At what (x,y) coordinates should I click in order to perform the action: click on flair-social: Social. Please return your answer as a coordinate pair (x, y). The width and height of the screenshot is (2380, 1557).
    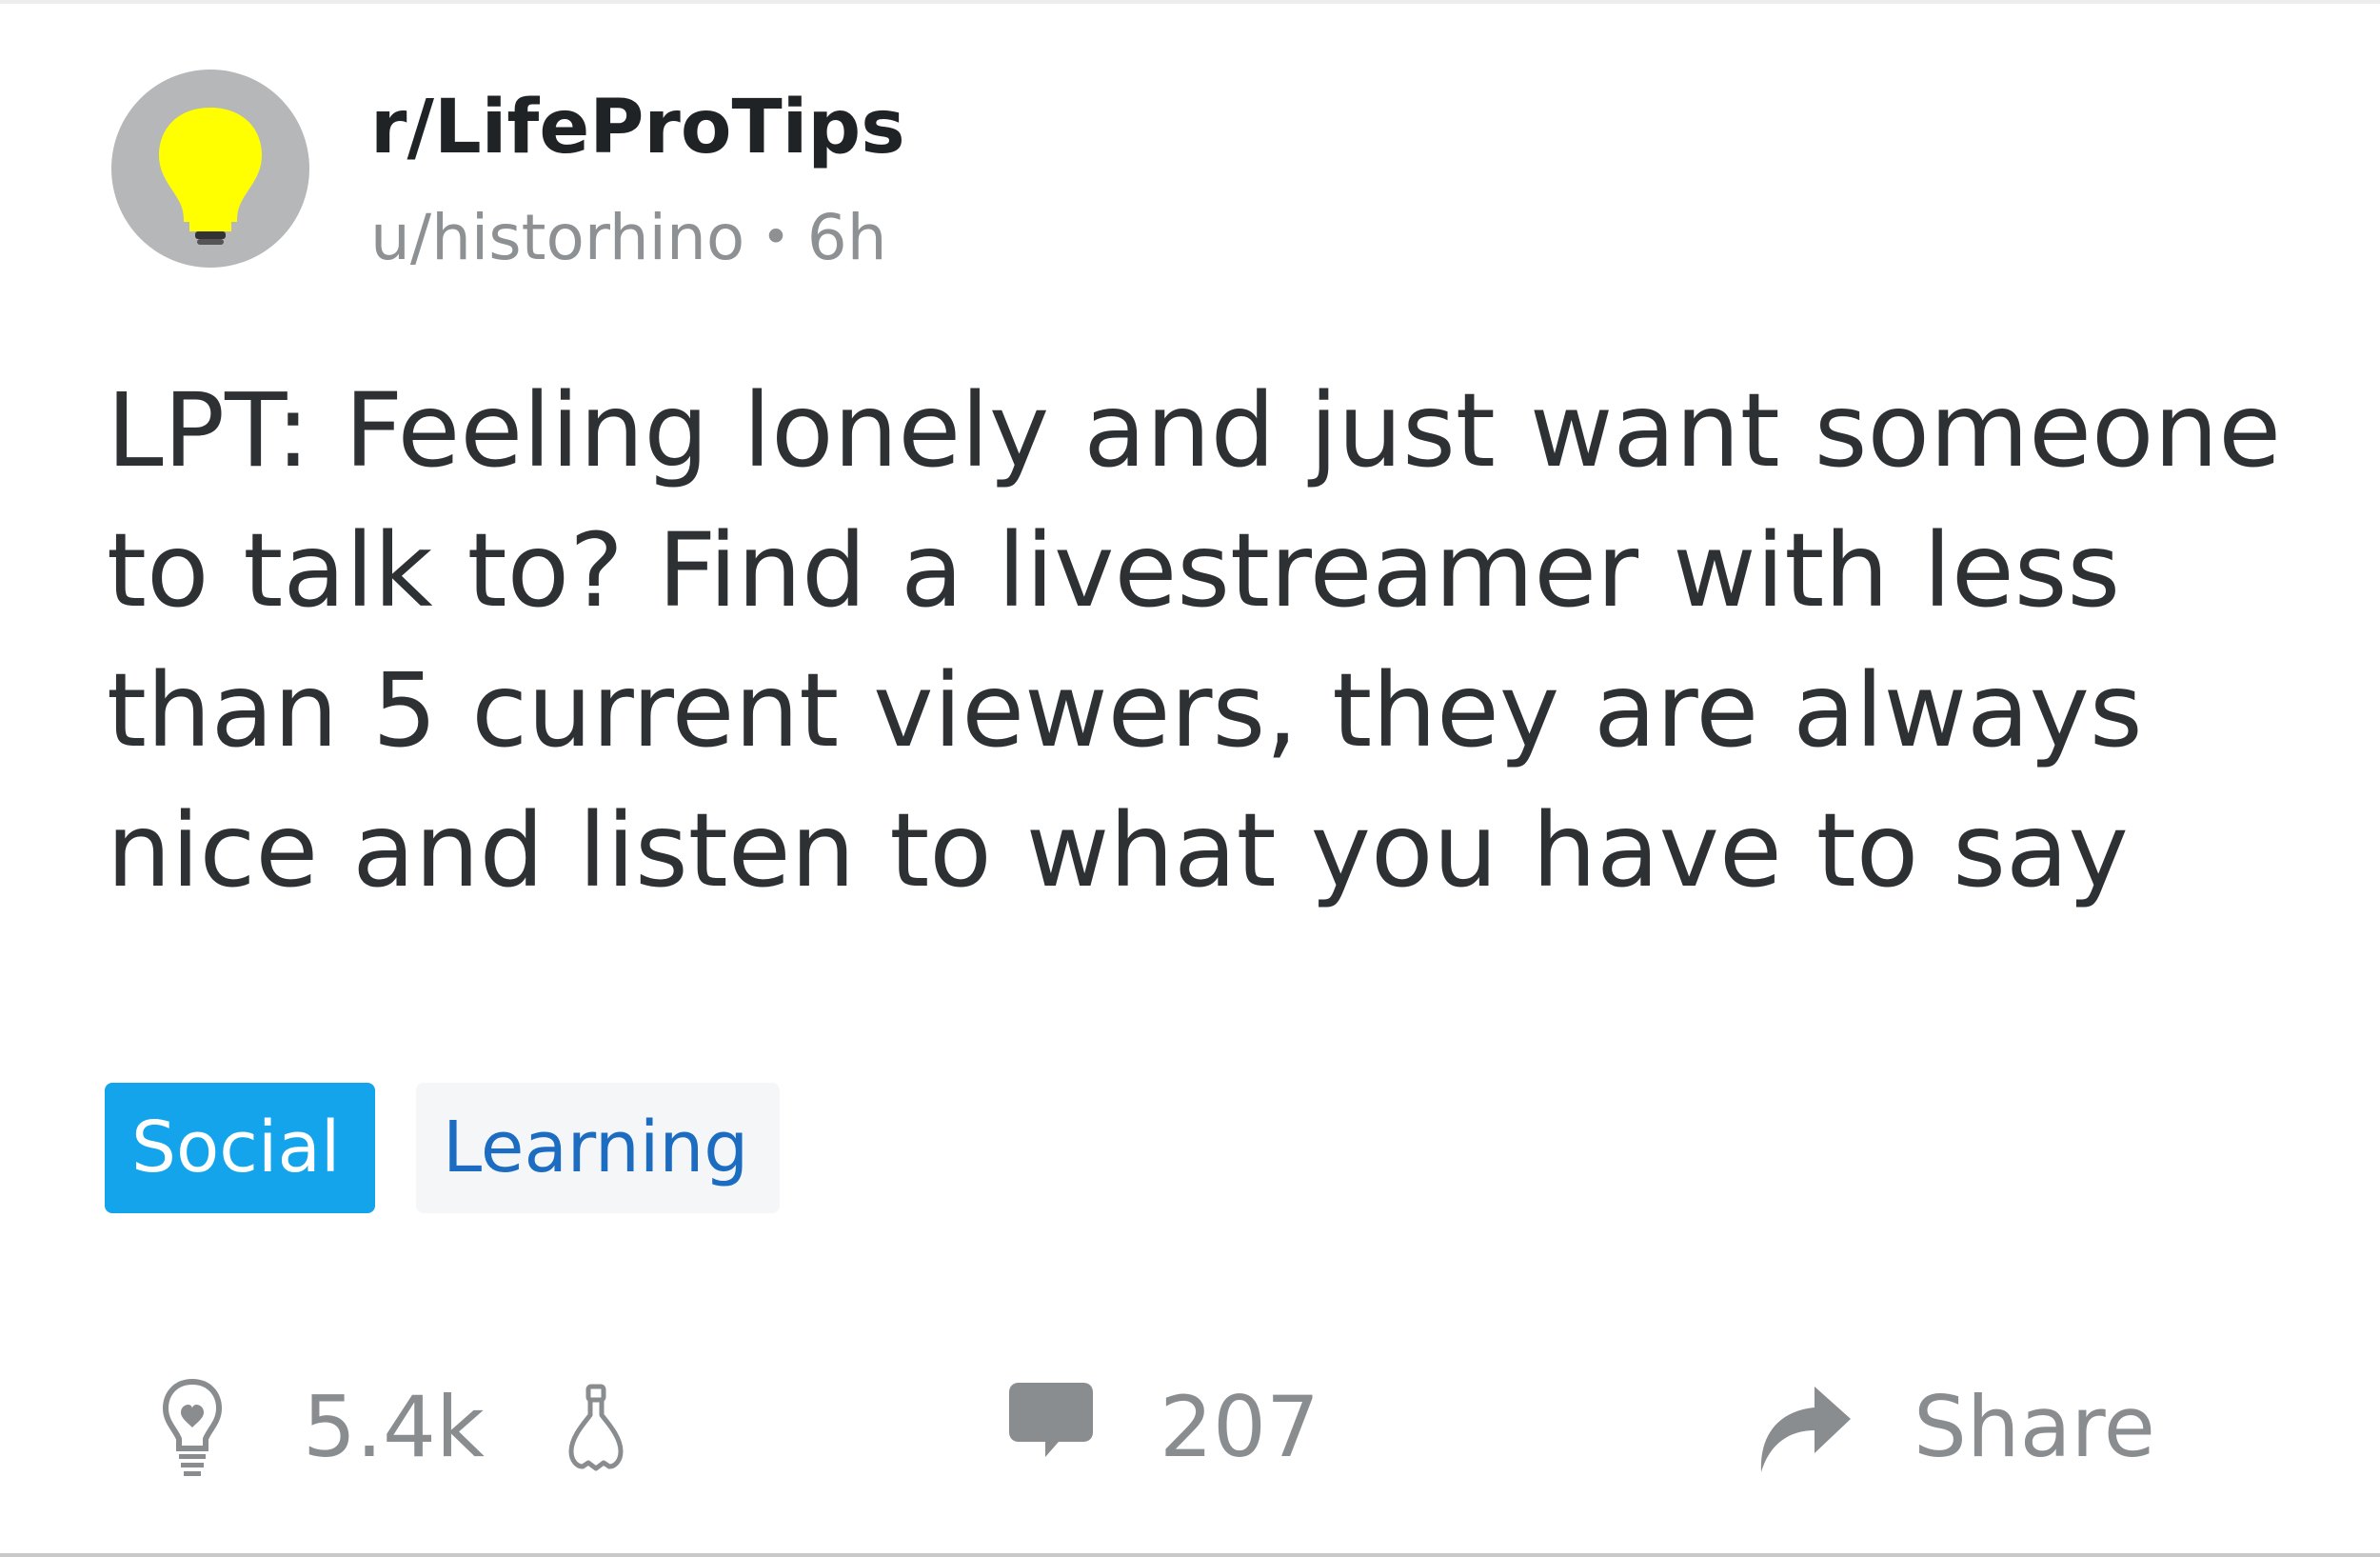
    Looking at the image, I should click on (240, 1148).